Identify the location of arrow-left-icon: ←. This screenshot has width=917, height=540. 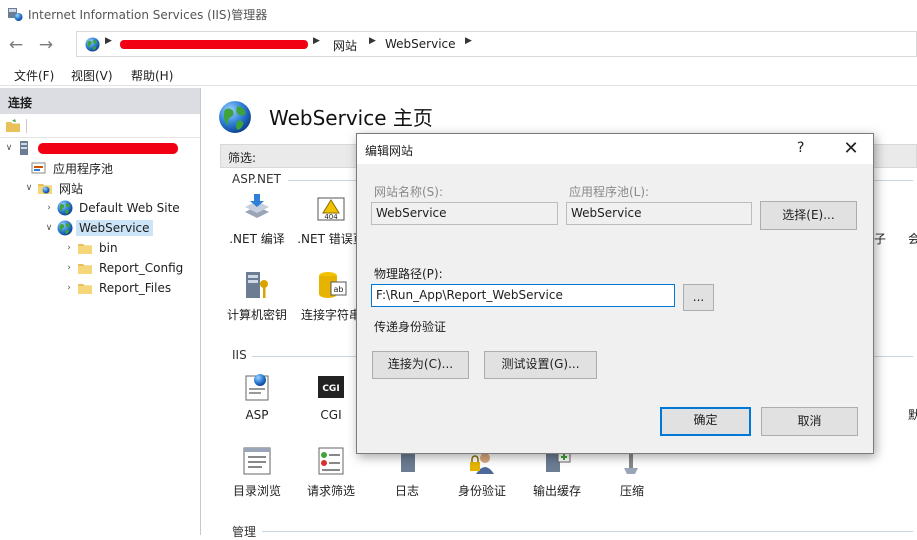
(16, 45).